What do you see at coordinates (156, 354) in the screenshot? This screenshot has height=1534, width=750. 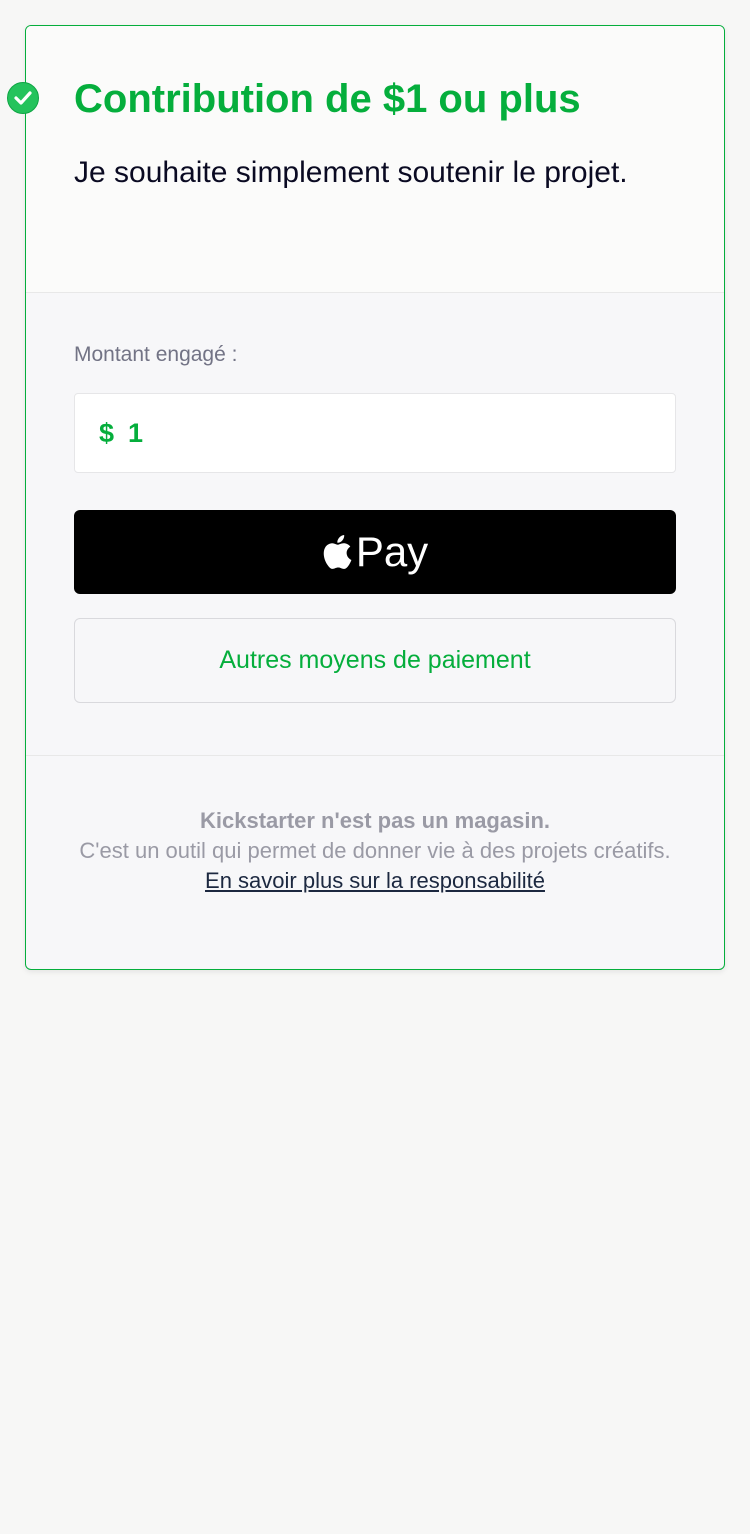 I see `pledge-amount-label: Montant engagé :` at bounding box center [156, 354].